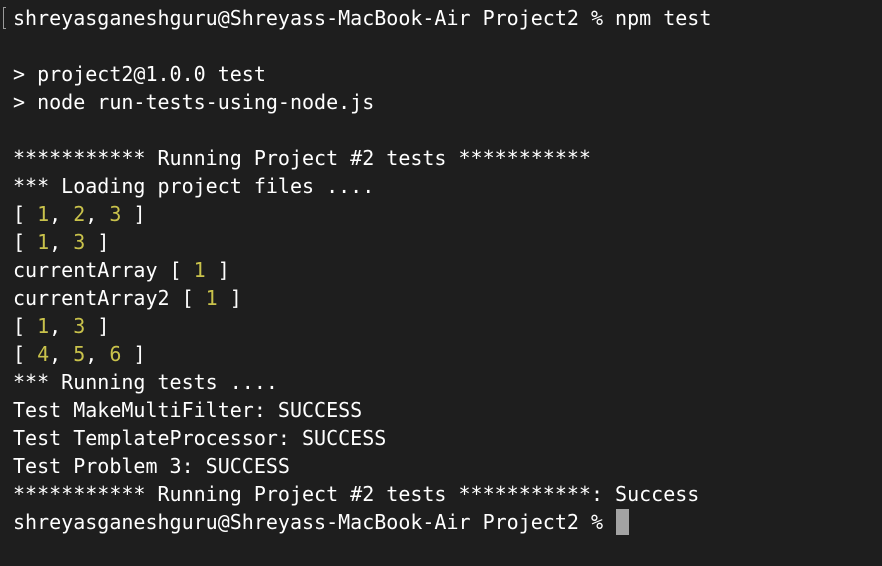 This screenshot has width=882, height=566. I want to click on array-number: 4, so click(43, 354).